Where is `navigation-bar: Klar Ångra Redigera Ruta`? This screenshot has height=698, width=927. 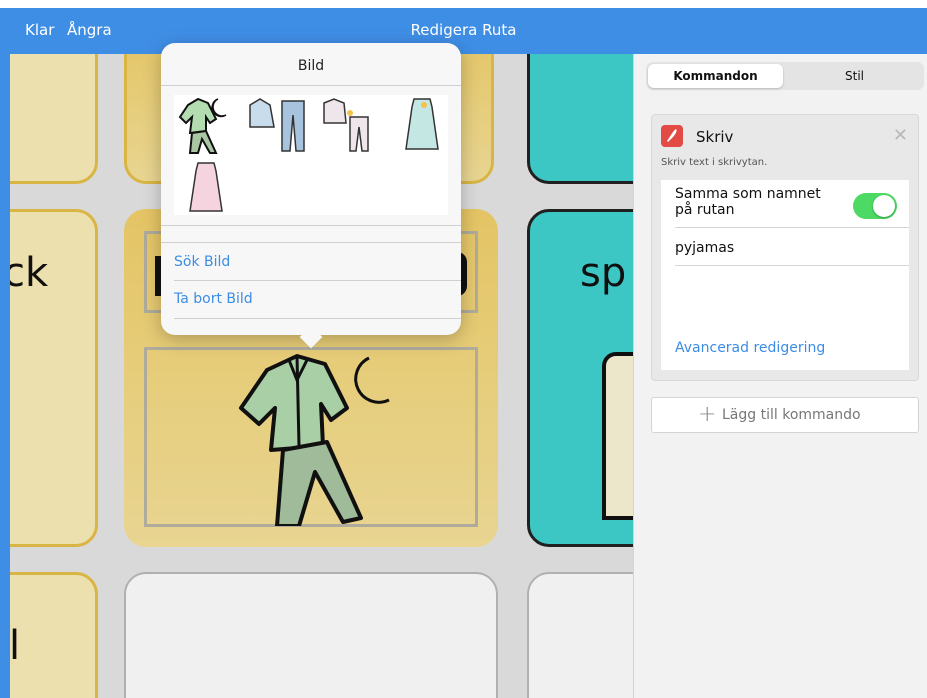 navigation-bar: Klar Ångra Redigera Ruta is located at coordinates (463, 31).